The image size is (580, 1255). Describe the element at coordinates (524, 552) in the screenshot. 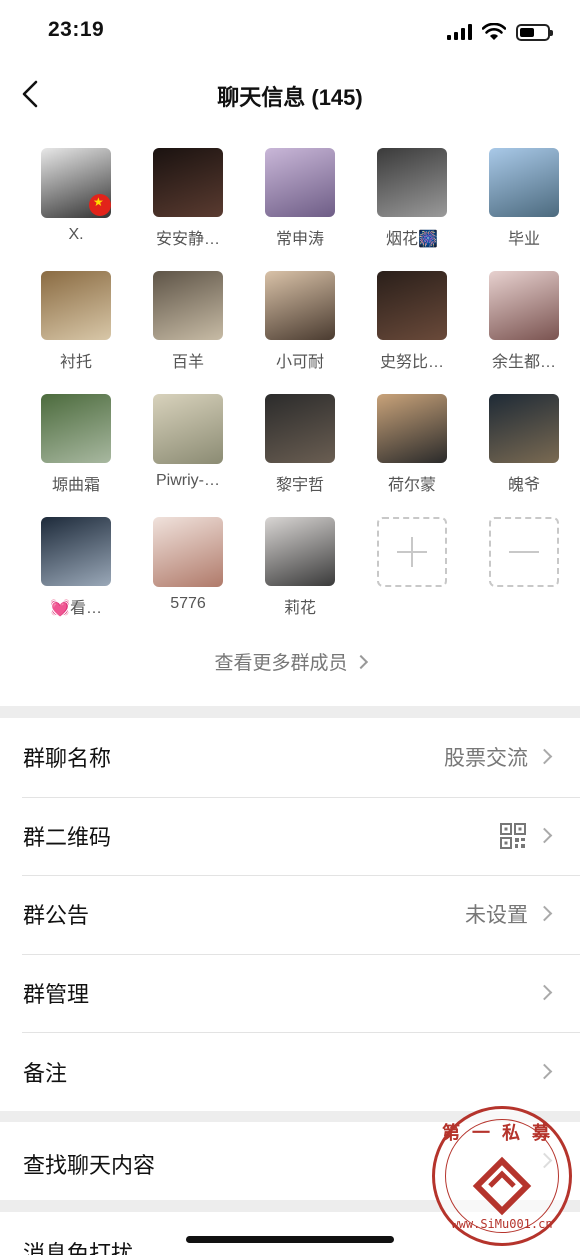

I see `minus-icon` at that location.